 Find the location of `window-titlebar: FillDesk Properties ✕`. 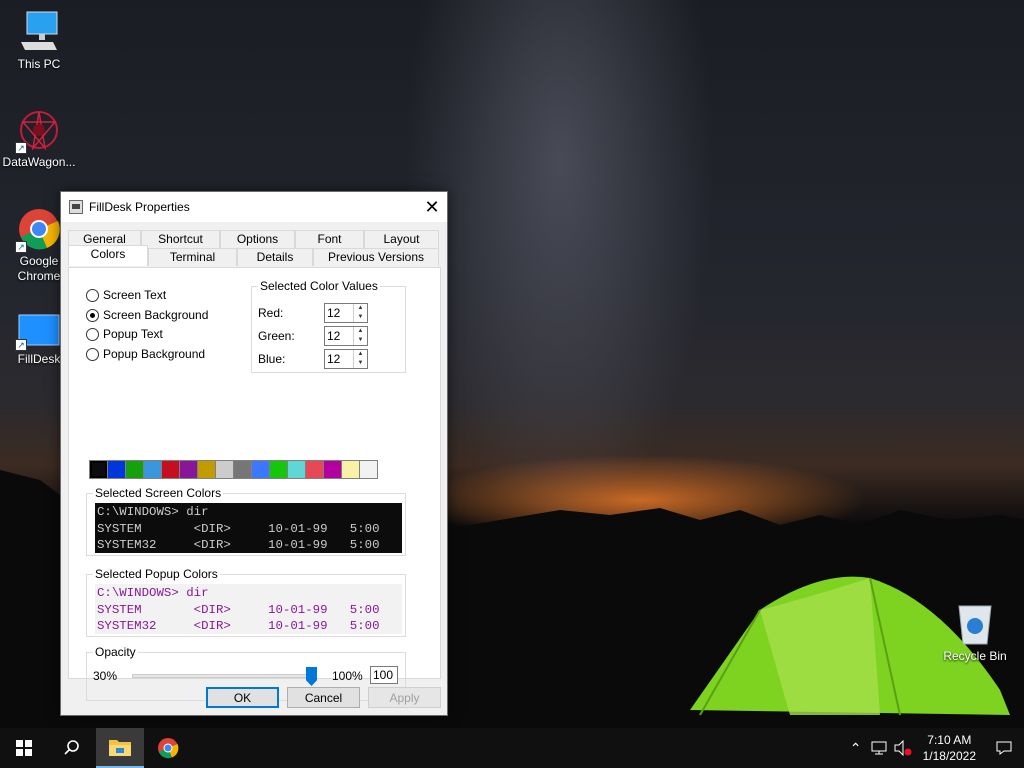

window-titlebar: FillDesk Properties ✕ is located at coordinates (254, 207).